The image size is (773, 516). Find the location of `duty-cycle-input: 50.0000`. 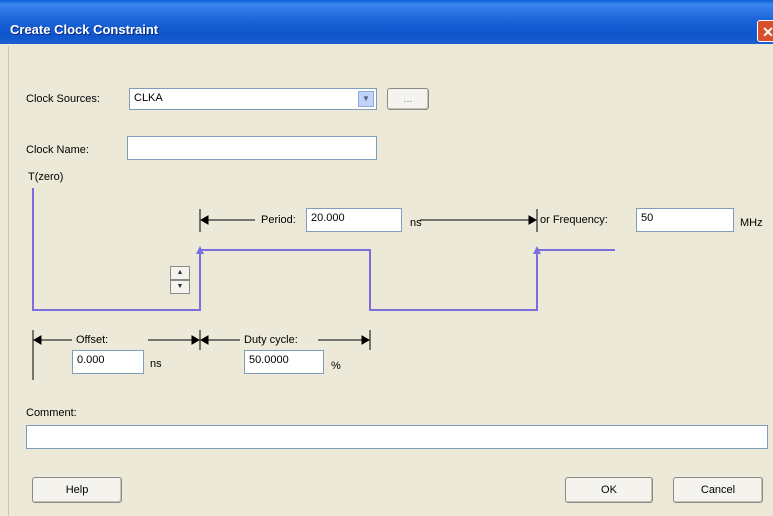

duty-cycle-input: 50.0000 is located at coordinates (284, 362).